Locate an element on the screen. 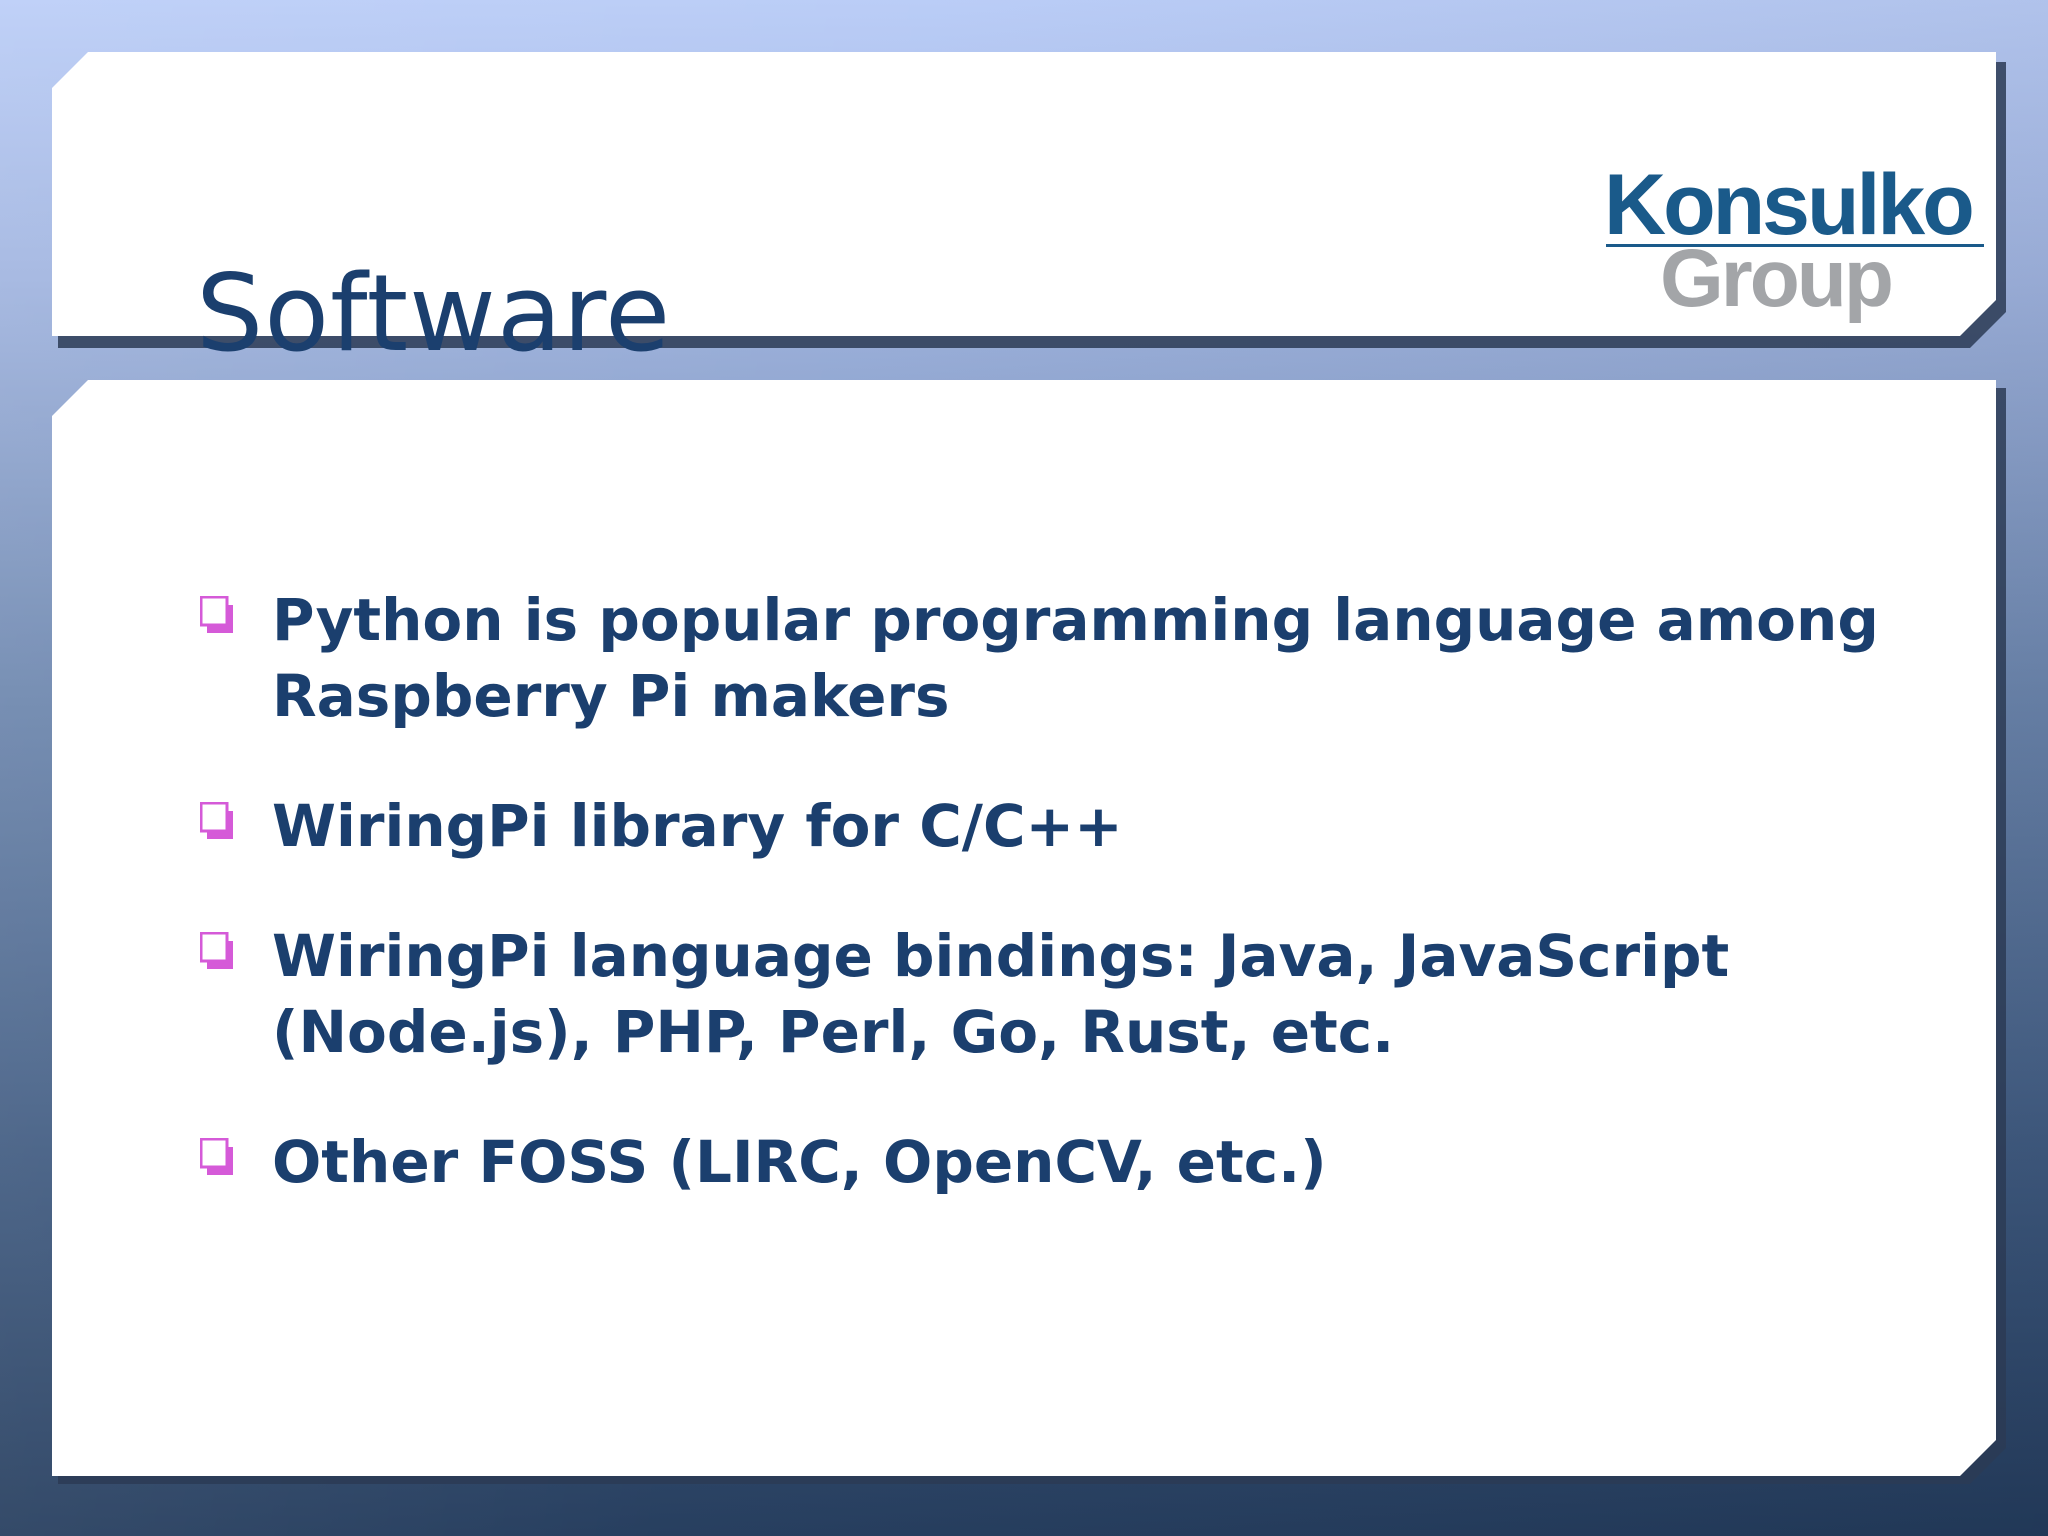 The width and height of the screenshot is (2048, 1536). logo-line-2: Group is located at coordinates (1777, 278).